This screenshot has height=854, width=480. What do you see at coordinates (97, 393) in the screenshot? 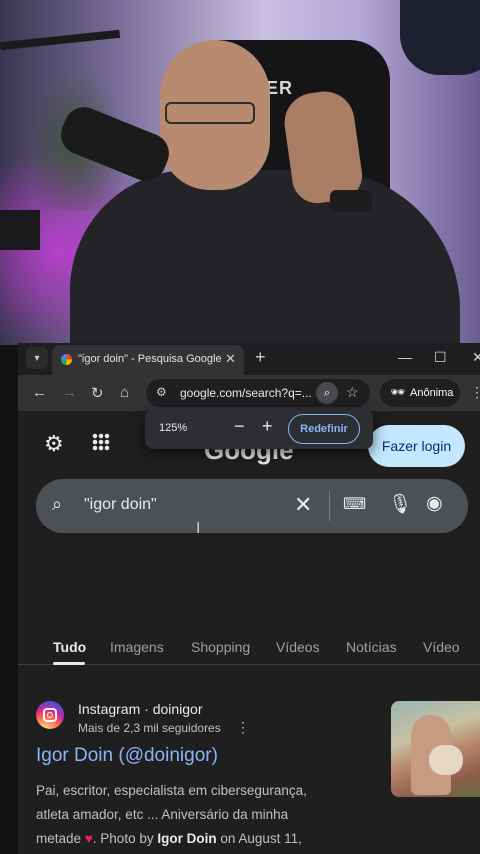
I see `reload-icon: ↻` at bounding box center [97, 393].